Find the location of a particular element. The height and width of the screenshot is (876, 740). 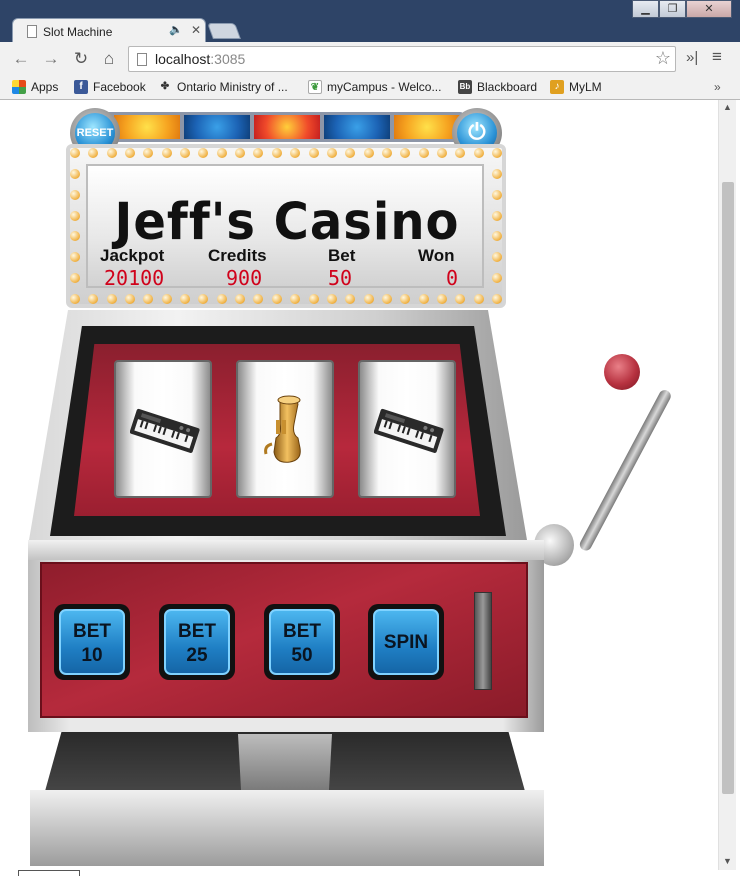

extensions-overflow-icon: »| is located at coordinates (692, 57).